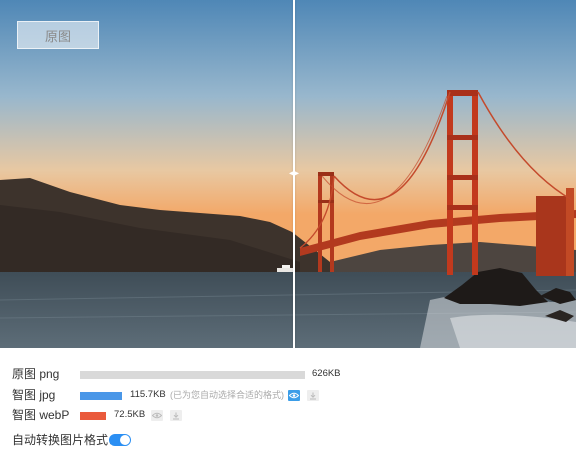 The image size is (576, 450). What do you see at coordinates (326, 373) in the screenshot?
I see `file-size: 626KB` at bounding box center [326, 373].